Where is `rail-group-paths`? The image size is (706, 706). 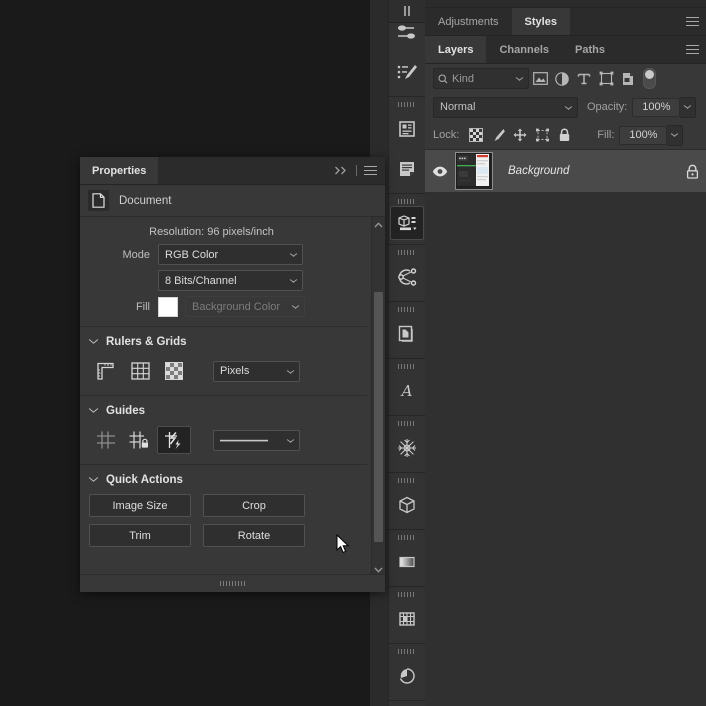
rail-group-paths is located at coordinates (407, 273).